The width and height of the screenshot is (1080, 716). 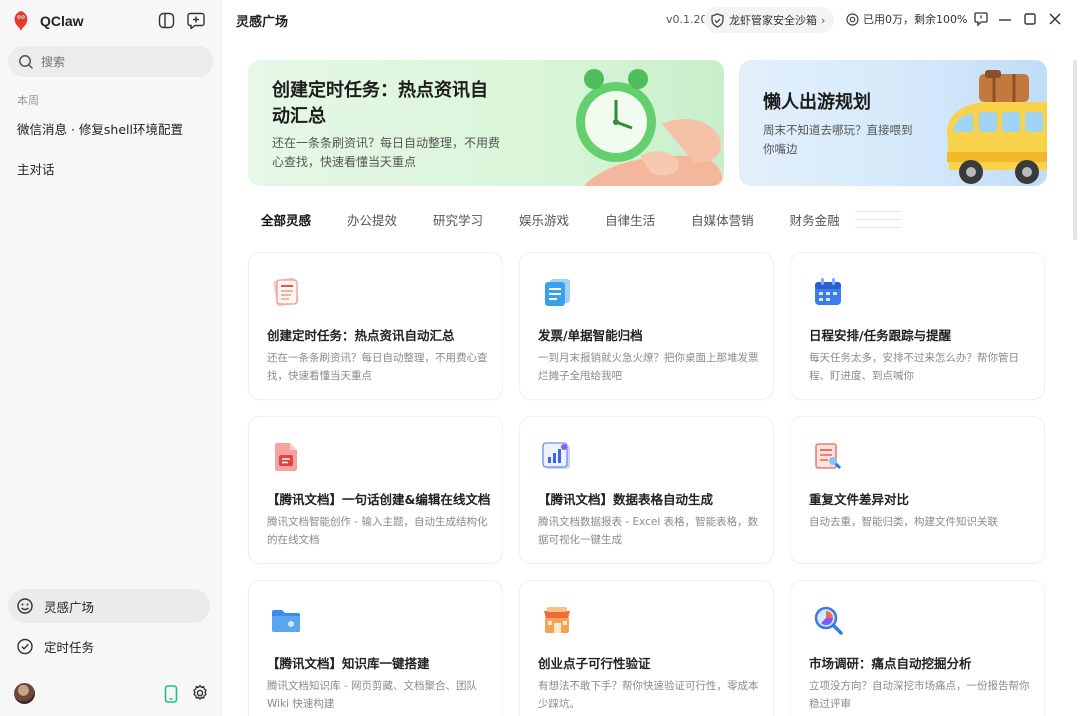 What do you see at coordinates (773, 20) in the screenshot?
I see `sandbox-label: 龙虾管家安全沙箱` at bounding box center [773, 20].